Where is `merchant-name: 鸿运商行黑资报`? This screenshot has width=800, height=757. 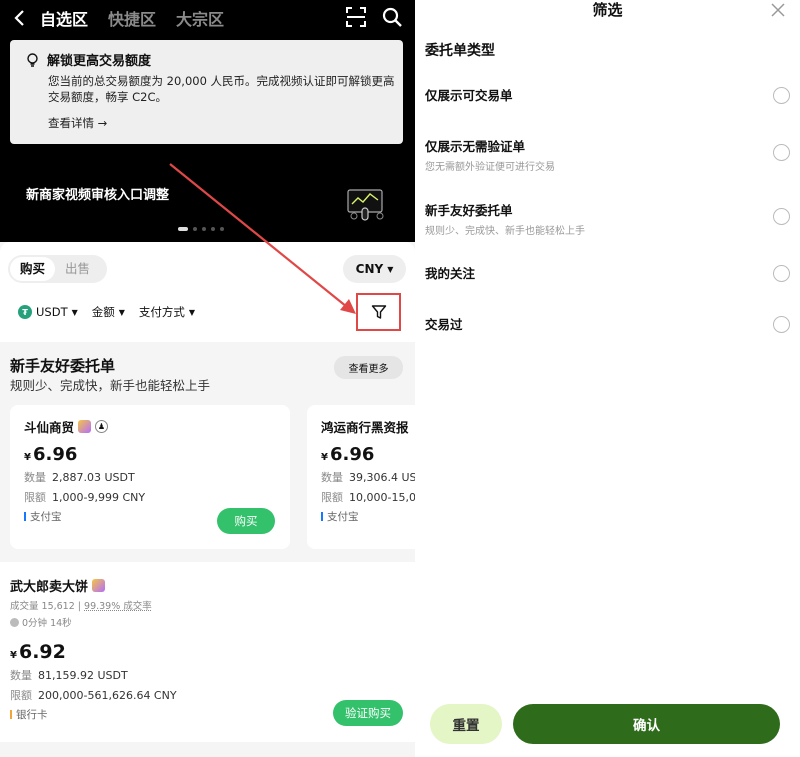 merchant-name: 鸿运商行黑资报 is located at coordinates (365, 426).